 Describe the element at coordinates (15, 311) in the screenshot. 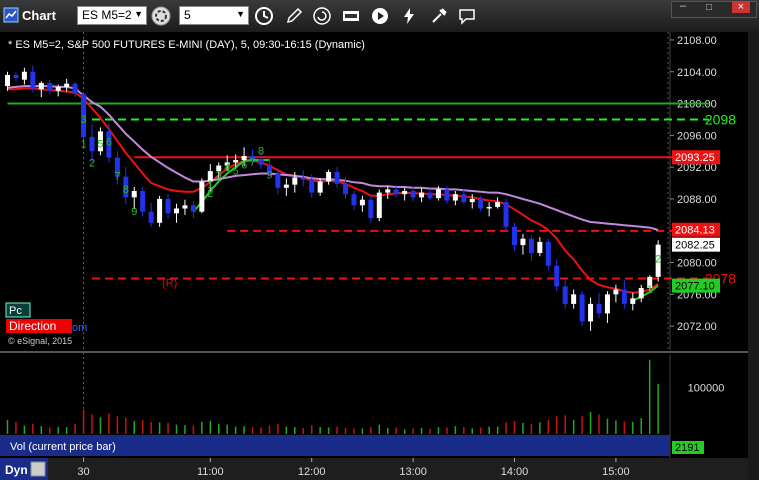

I see `pc-badge-label: Pc` at that location.